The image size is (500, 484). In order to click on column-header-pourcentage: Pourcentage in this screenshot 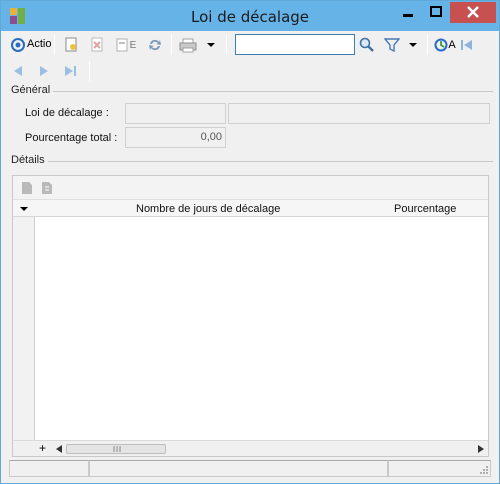, I will do `click(425, 209)`.